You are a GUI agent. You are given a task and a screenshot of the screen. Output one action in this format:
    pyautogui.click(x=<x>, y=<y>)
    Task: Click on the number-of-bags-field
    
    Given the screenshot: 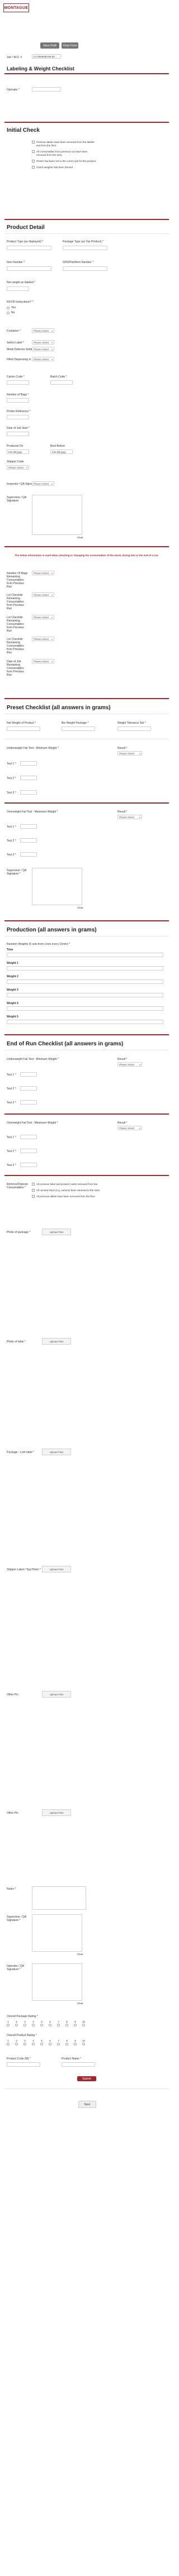 What is the action you would take?
    pyautogui.click(x=18, y=400)
    